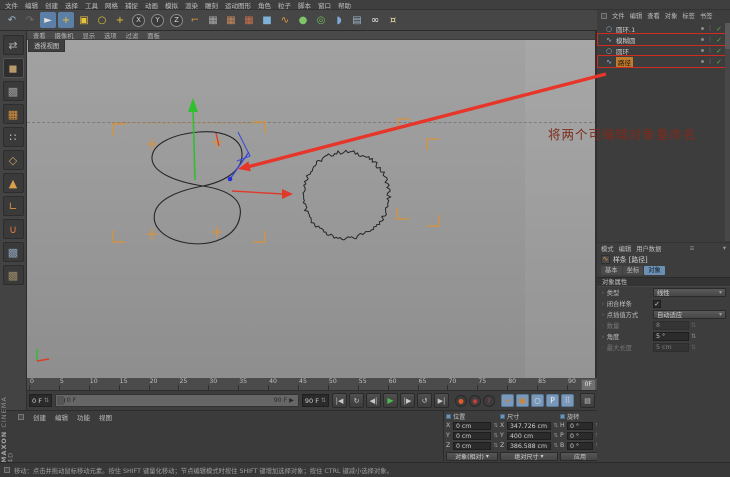 Image resolution: width=730 pixels, height=477 pixels. What do you see at coordinates (48, 20) in the screenshot?
I see `live-selection-icon: ►` at bounding box center [48, 20].